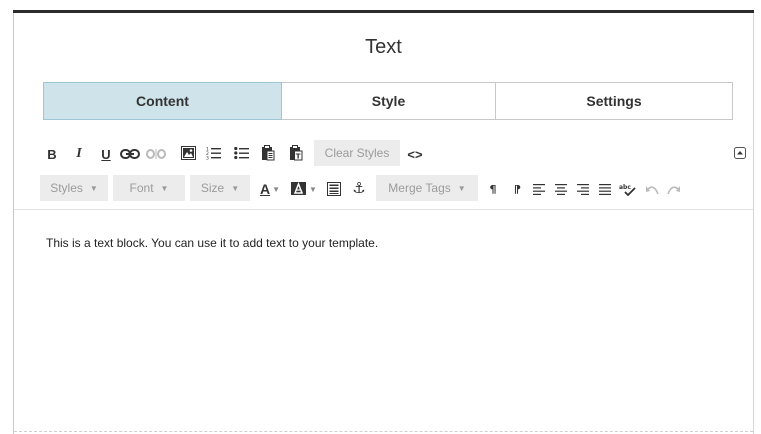 The width and height of the screenshot is (761, 434). I want to click on tab-style-label: Style, so click(388, 101).